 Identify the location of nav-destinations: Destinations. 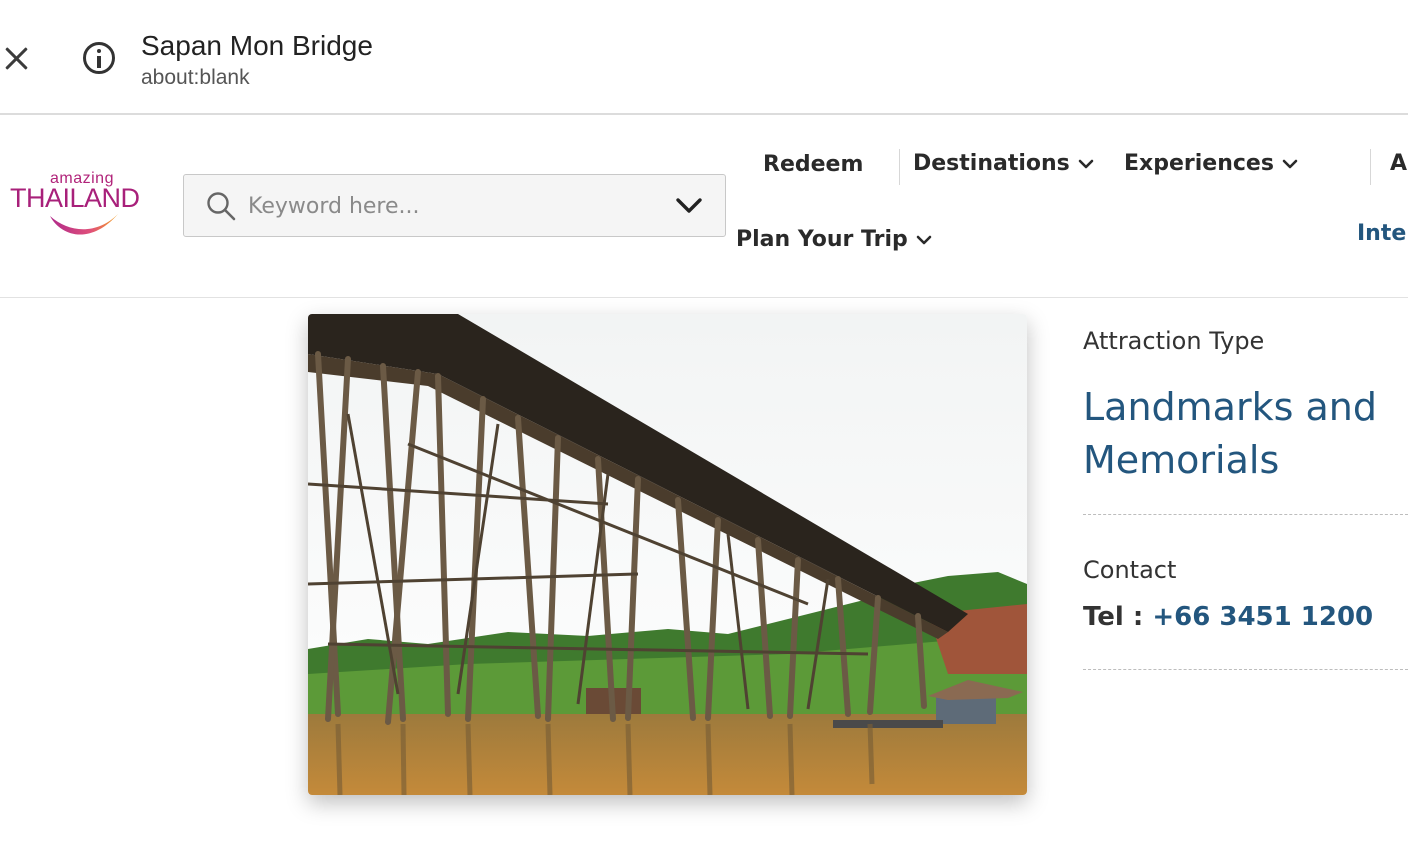
(1003, 163).